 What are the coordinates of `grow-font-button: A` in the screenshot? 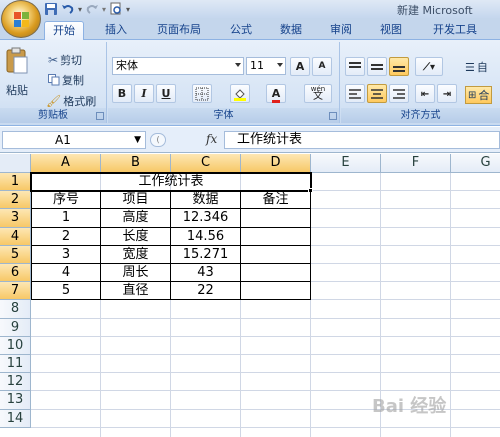 It's located at (300, 66).